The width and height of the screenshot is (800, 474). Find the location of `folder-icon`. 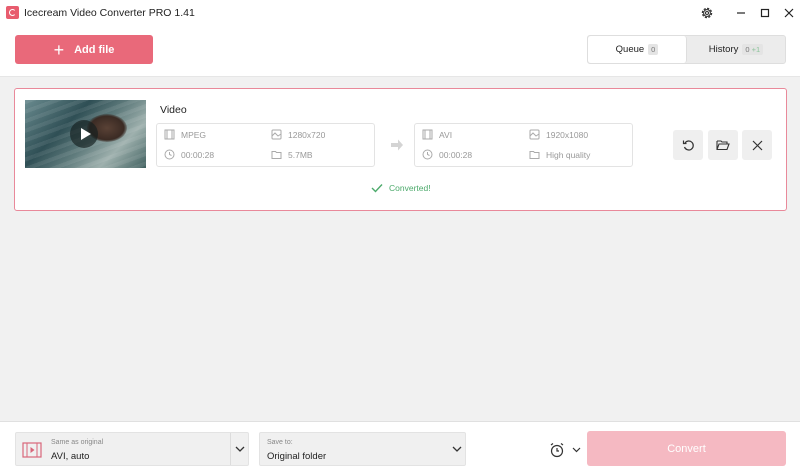

folder-icon is located at coordinates (276, 155).